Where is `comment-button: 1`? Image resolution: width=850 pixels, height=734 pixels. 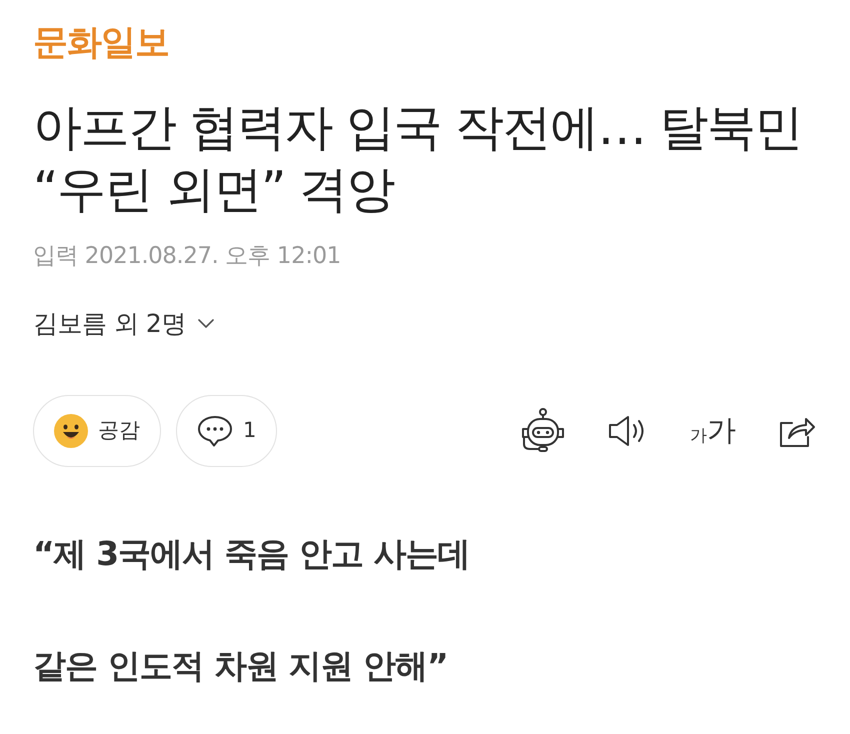
comment-button: 1 is located at coordinates (227, 431).